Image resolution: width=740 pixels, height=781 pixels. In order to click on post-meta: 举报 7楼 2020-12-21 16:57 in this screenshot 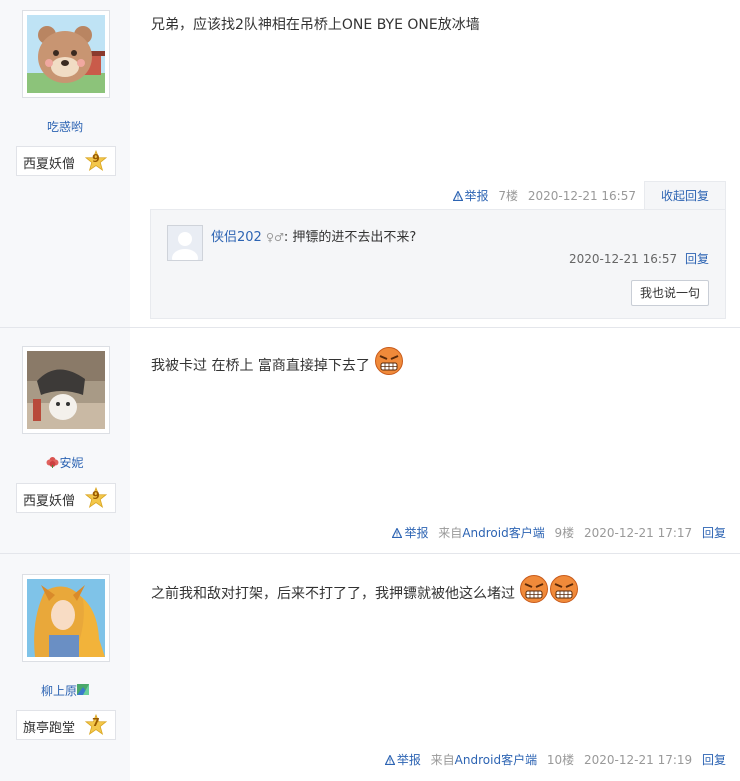, I will do `click(541, 195)`.